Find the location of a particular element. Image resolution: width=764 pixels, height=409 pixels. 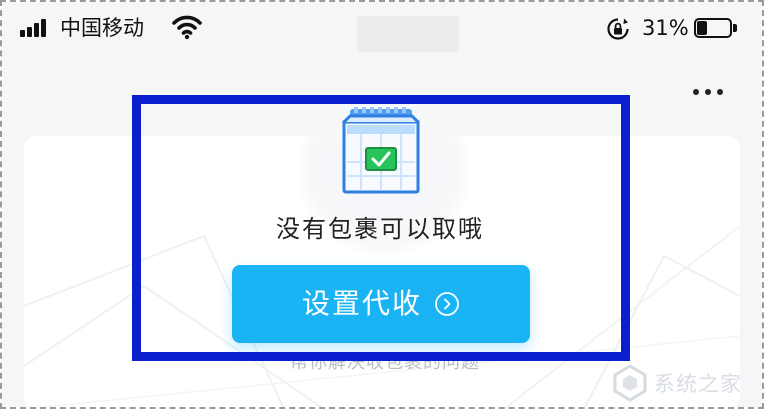

hint-text: 帮你解决收包裹的问题 is located at coordinates (385, 362).